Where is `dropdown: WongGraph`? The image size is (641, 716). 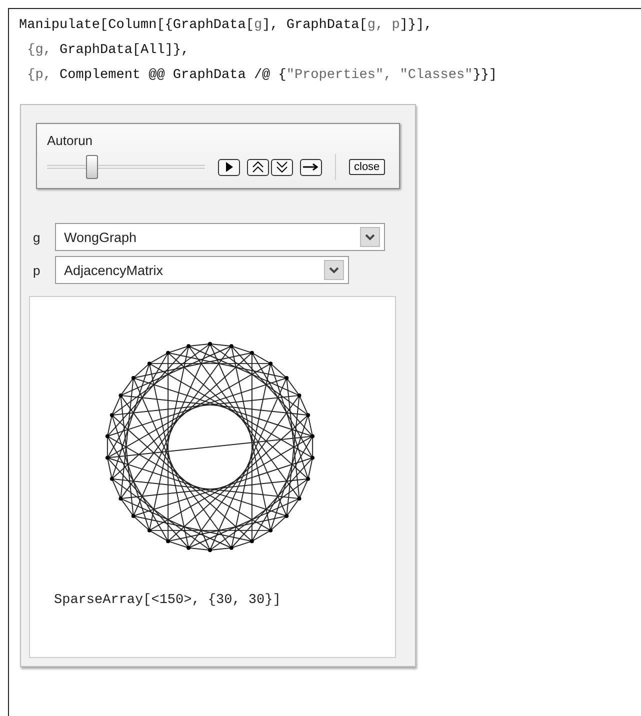 dropdown: WongGraph is located at coordinates (220, 237).